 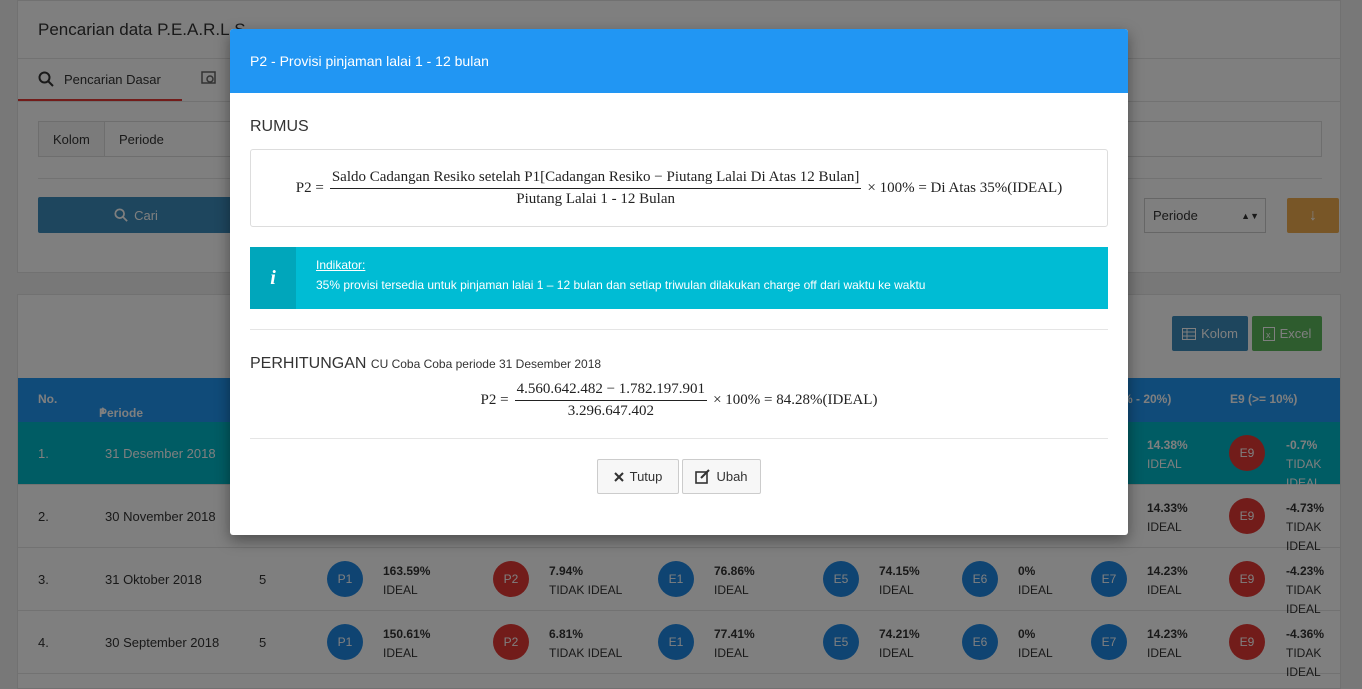 I want to click on indicator-heading: Indikator:, so click(x=341, y=265).